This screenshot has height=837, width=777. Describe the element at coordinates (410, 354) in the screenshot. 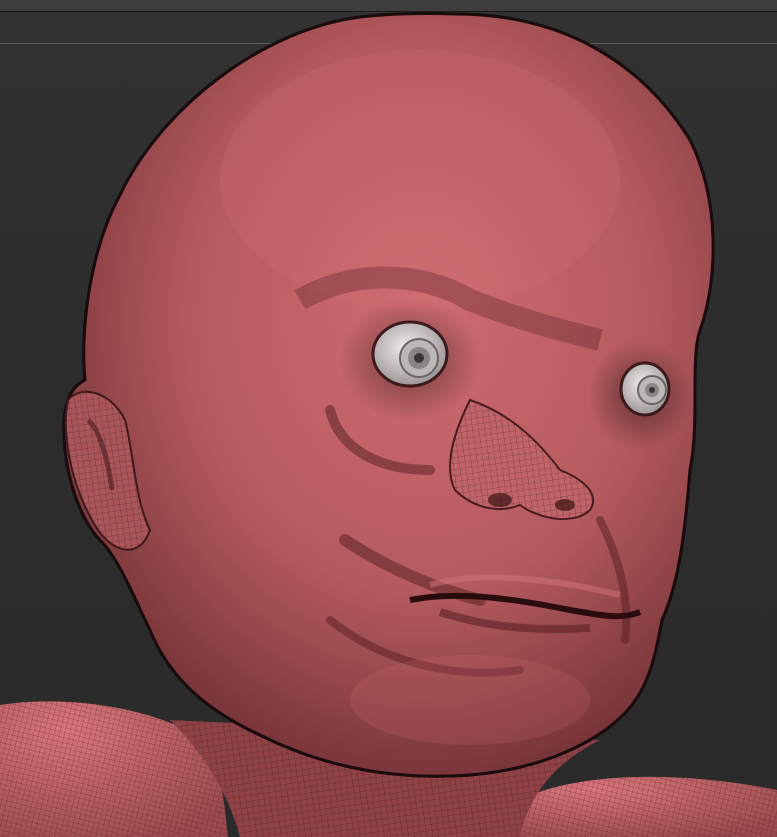

I see `left-eye-icon` at that location.